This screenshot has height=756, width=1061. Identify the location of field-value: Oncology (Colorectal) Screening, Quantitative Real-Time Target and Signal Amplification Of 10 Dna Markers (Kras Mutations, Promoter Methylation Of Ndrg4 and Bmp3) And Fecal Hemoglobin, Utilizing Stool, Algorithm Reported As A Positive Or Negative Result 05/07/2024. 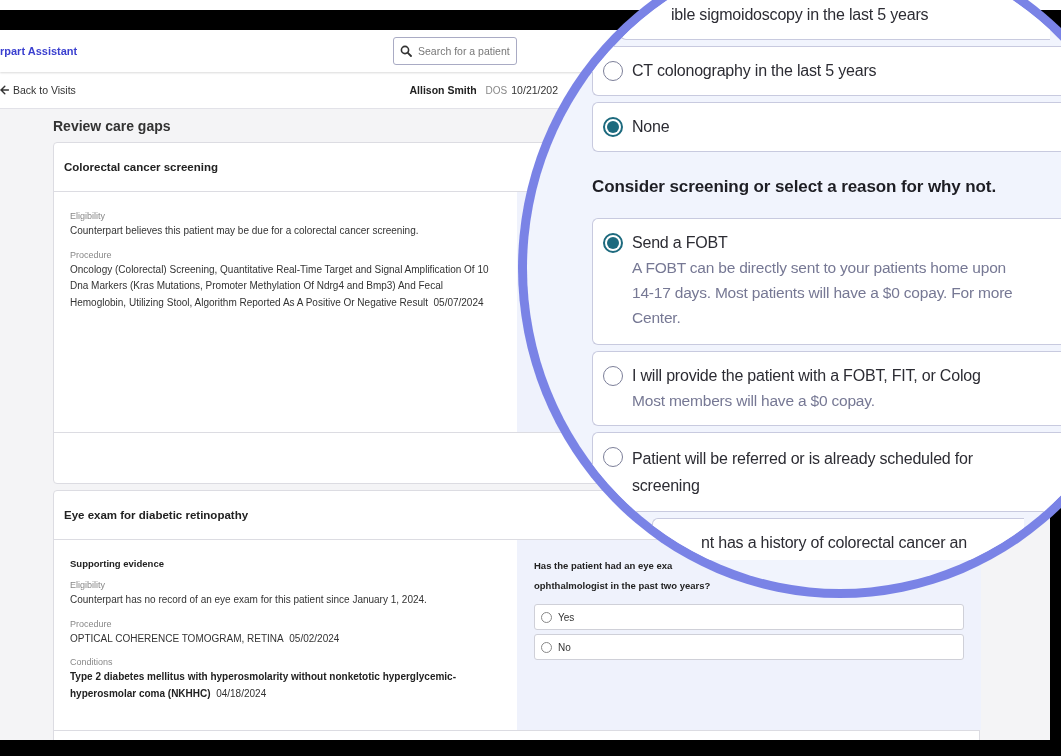
(280, 286).